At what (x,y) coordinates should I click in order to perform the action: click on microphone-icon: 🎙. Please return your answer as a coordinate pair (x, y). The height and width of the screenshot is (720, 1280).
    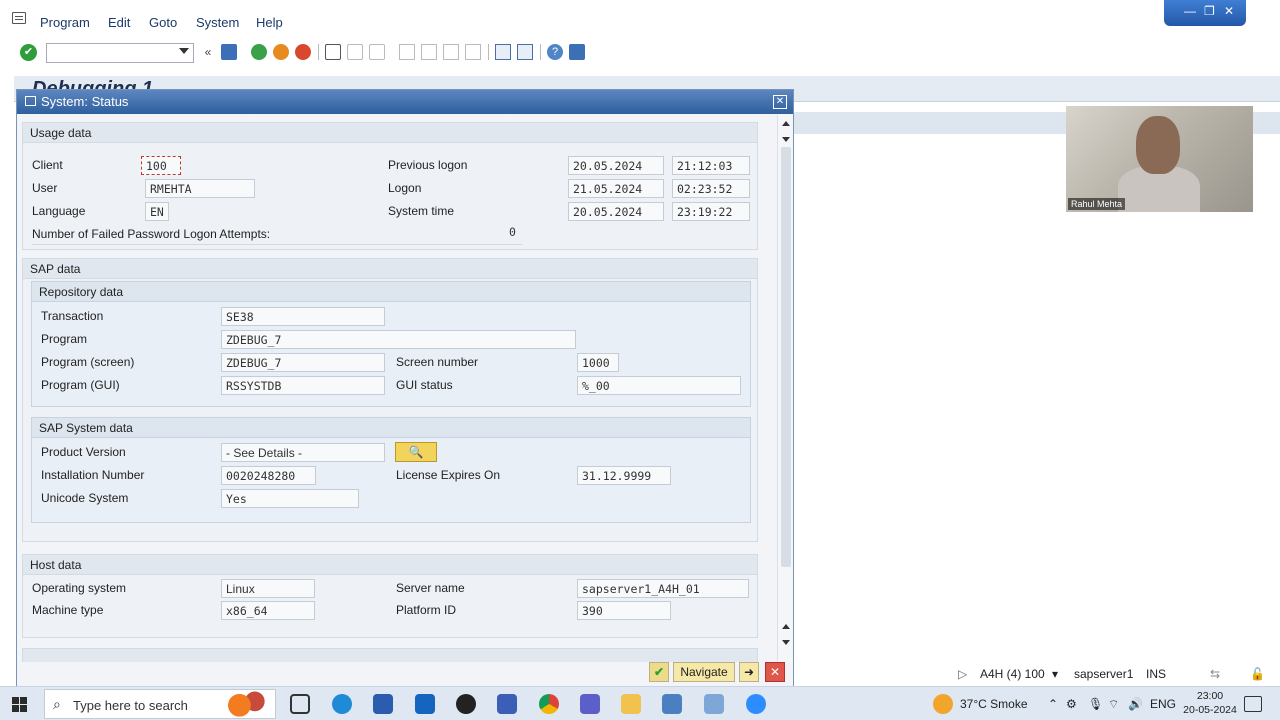
    Looking at the image, I should click on (1095, 704).